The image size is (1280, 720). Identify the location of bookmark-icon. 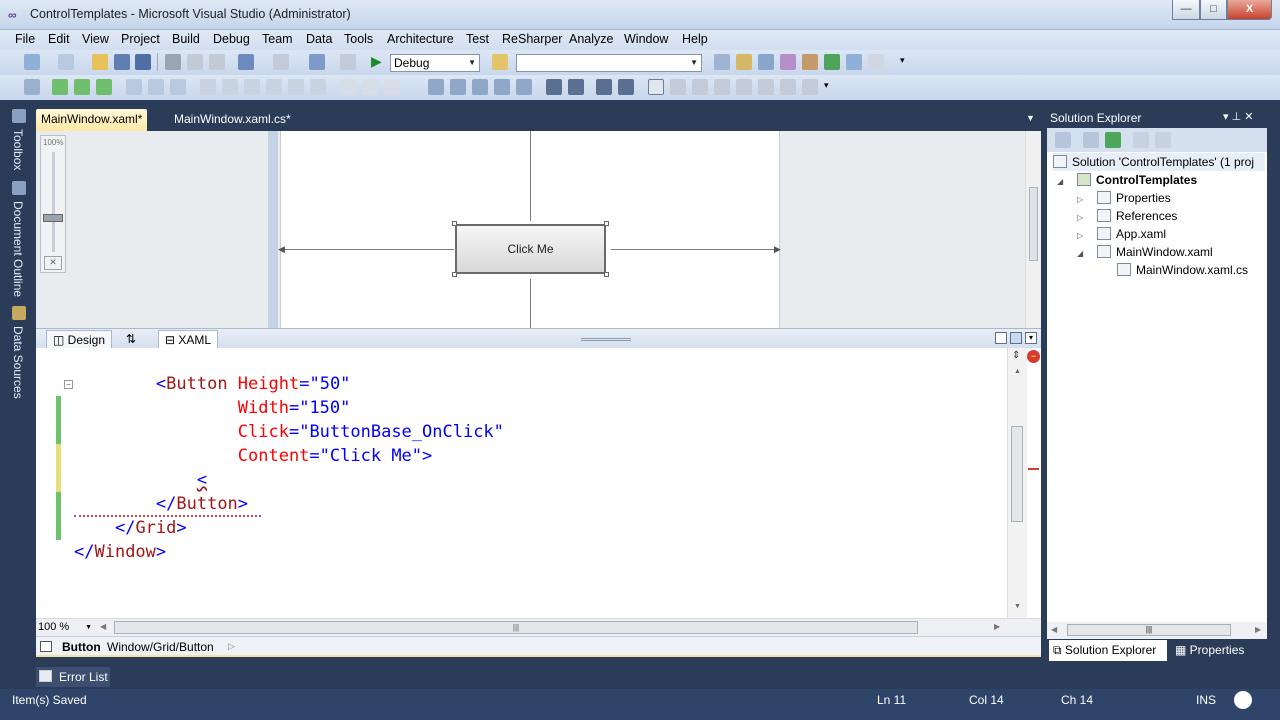
(656, 87).